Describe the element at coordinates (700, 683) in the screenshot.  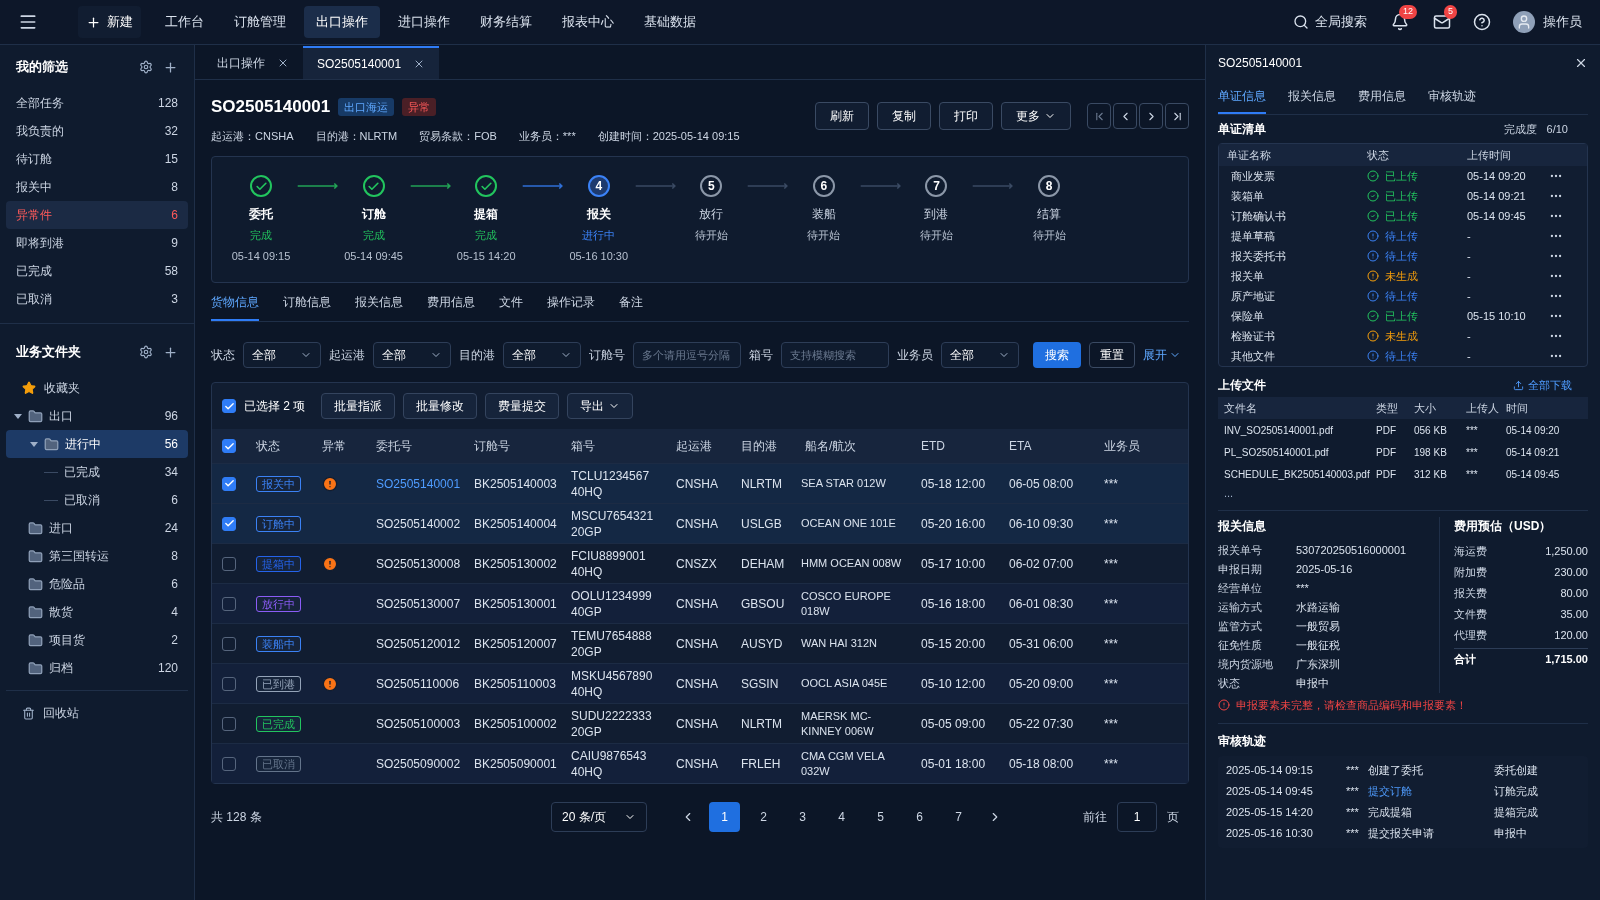
I see `table-row: 已到港 SO2505110006 BK2505110003 MSKU4567890 40HQ CNSHA SGSIN OOCL ASIA 045E 05-10 12:00 05-20 09:00 ***` at that location.